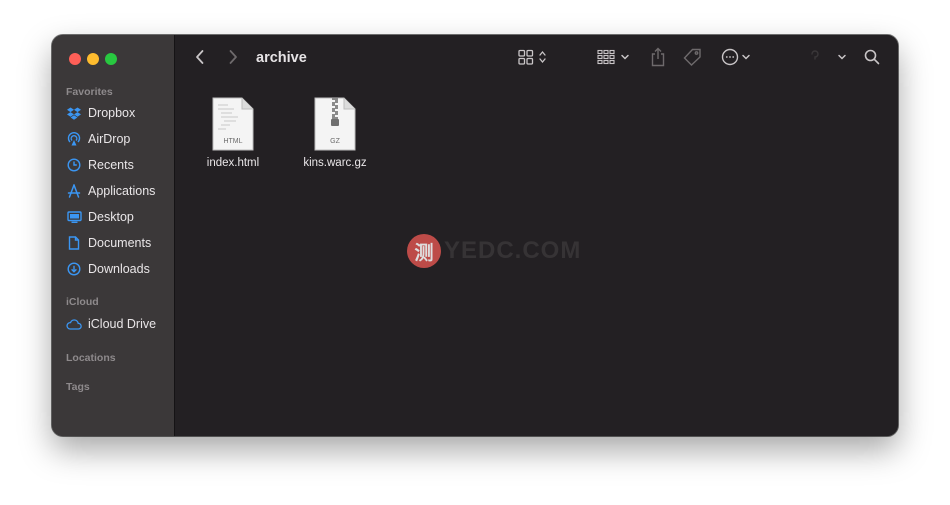 This screenshot has height=505, width=950. What do you see at coordinates (82, 302) in the screenshot?
I see `sidebar-section-icloud: iCloud` at bounding box center [82, 302].